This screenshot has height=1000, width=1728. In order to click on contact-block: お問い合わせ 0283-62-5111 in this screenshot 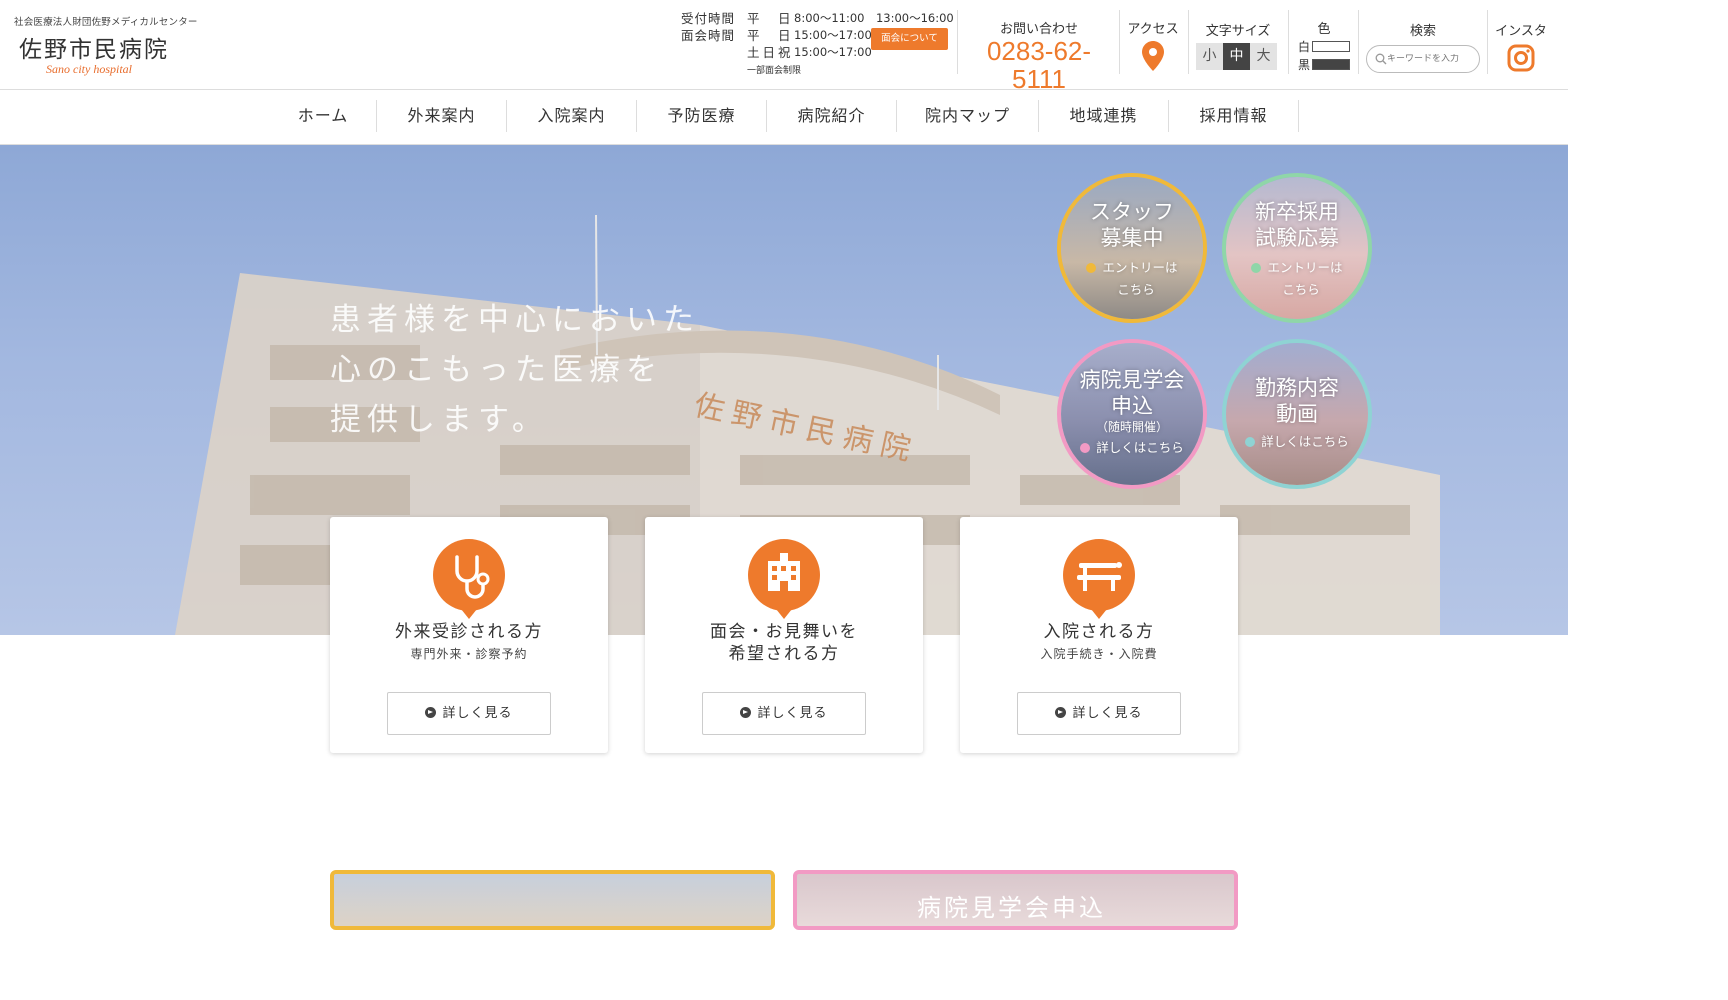, I will do `click(1039, 55)`.